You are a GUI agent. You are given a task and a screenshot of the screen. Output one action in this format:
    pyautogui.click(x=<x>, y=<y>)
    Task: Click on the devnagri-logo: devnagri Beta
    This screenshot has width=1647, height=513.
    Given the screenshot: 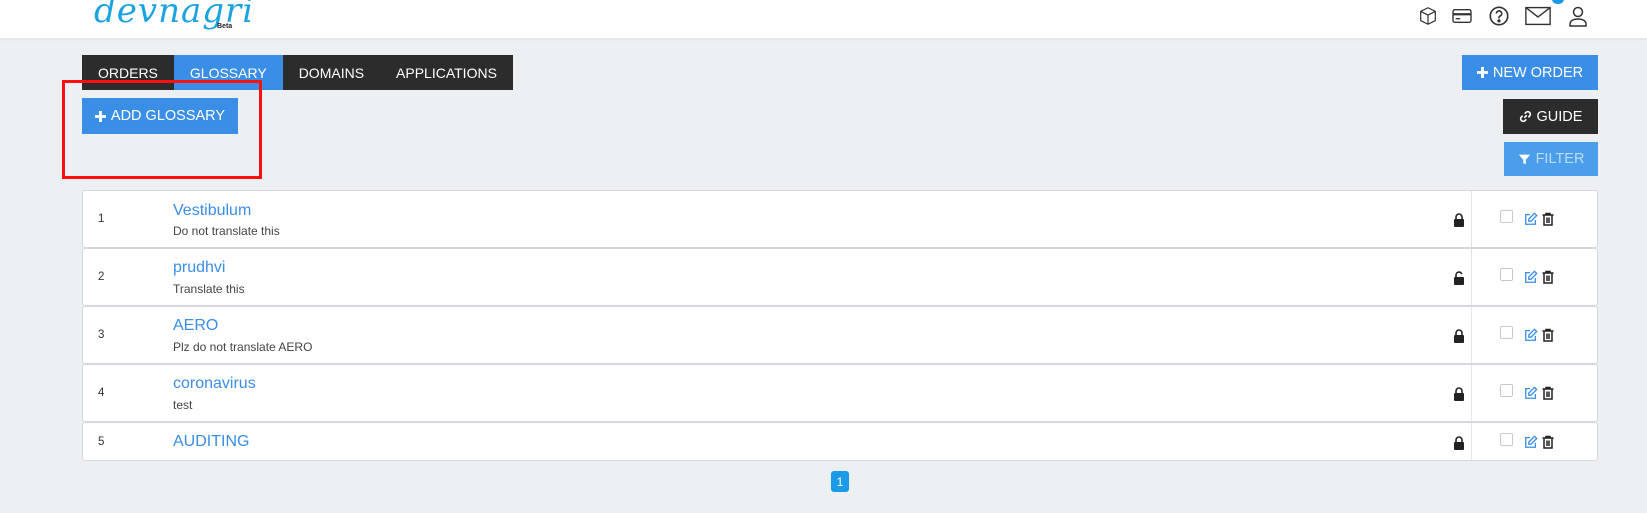 What is the action you would take?
    pyautogui.click(x=173, y=16)
    